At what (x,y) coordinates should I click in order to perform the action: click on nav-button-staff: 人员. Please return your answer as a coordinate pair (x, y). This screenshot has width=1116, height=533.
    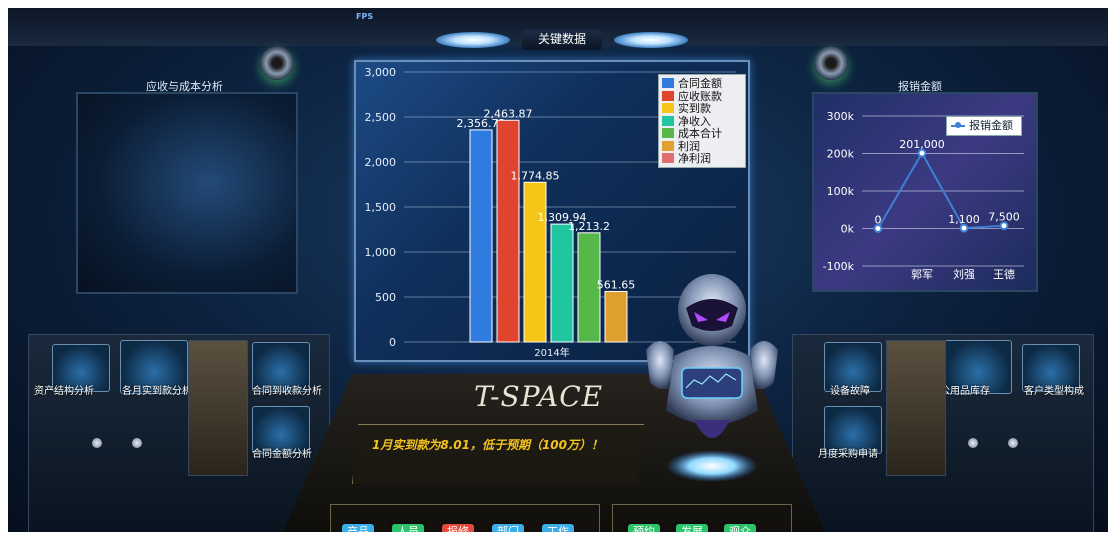
    Looking at the image, I should click on (408, 528).